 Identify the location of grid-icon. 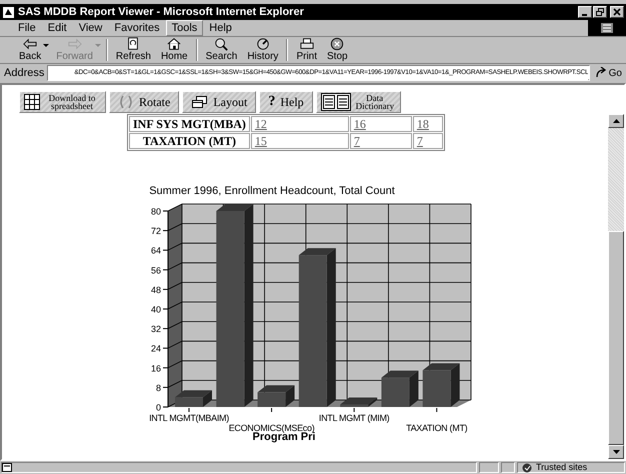
(32, 102).